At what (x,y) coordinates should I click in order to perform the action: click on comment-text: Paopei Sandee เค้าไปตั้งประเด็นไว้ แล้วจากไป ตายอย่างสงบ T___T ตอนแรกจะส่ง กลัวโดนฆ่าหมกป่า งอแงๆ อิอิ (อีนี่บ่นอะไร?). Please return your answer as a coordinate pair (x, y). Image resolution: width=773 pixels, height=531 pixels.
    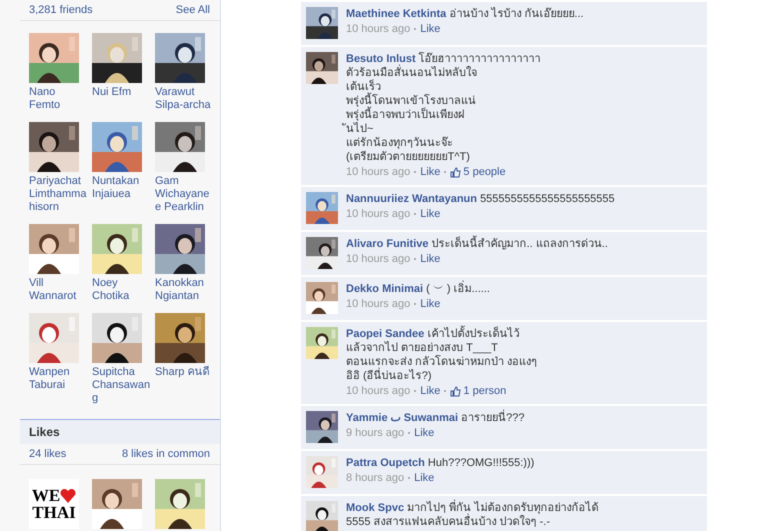
    Looking at the image, I should click on (442, 355).